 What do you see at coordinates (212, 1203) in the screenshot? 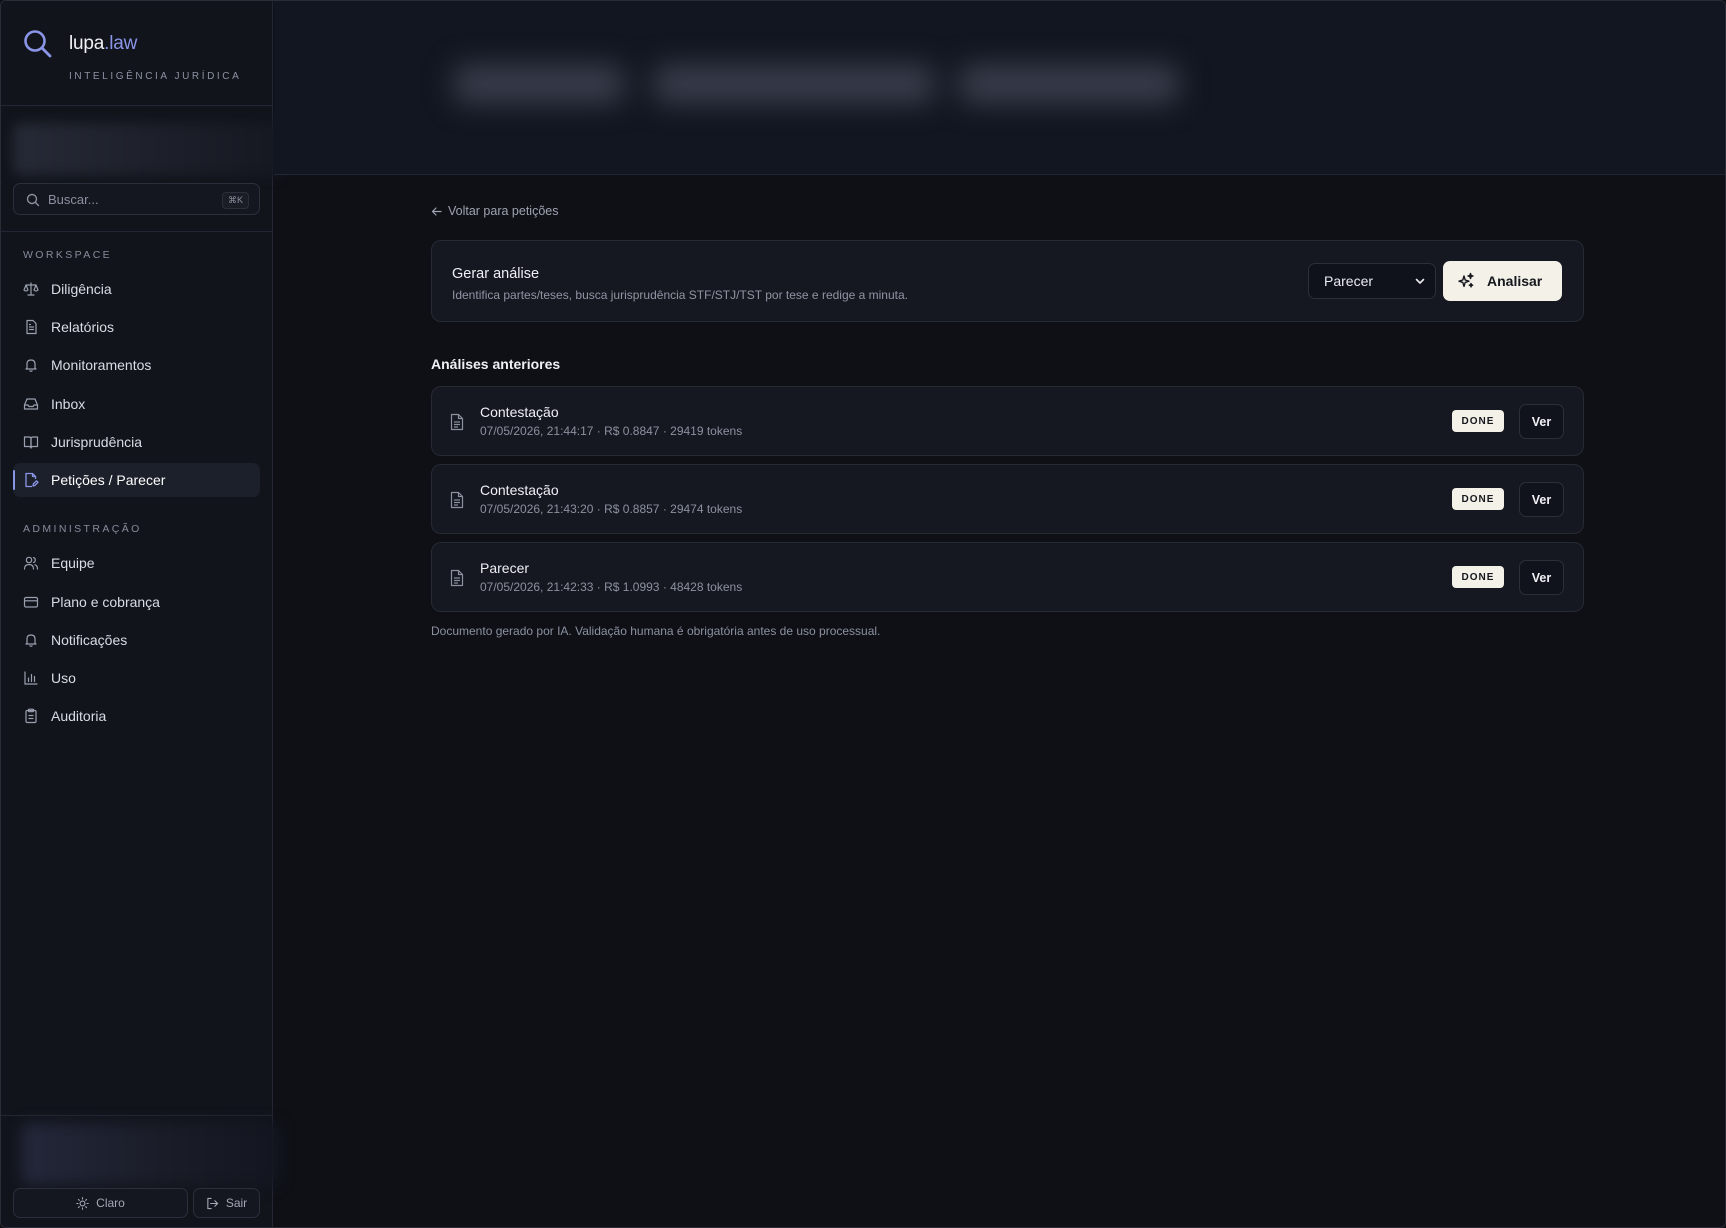
I see `logout-icon` at bounding box center [212, 1203].